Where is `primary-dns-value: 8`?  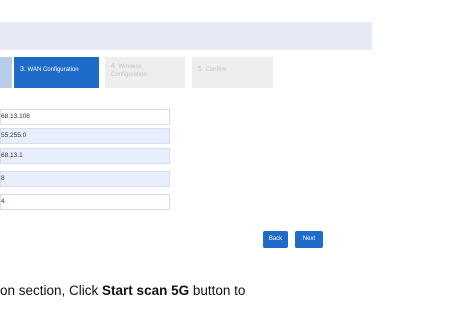
primary-dns-value: 8 is located at coordinates (3, 178).